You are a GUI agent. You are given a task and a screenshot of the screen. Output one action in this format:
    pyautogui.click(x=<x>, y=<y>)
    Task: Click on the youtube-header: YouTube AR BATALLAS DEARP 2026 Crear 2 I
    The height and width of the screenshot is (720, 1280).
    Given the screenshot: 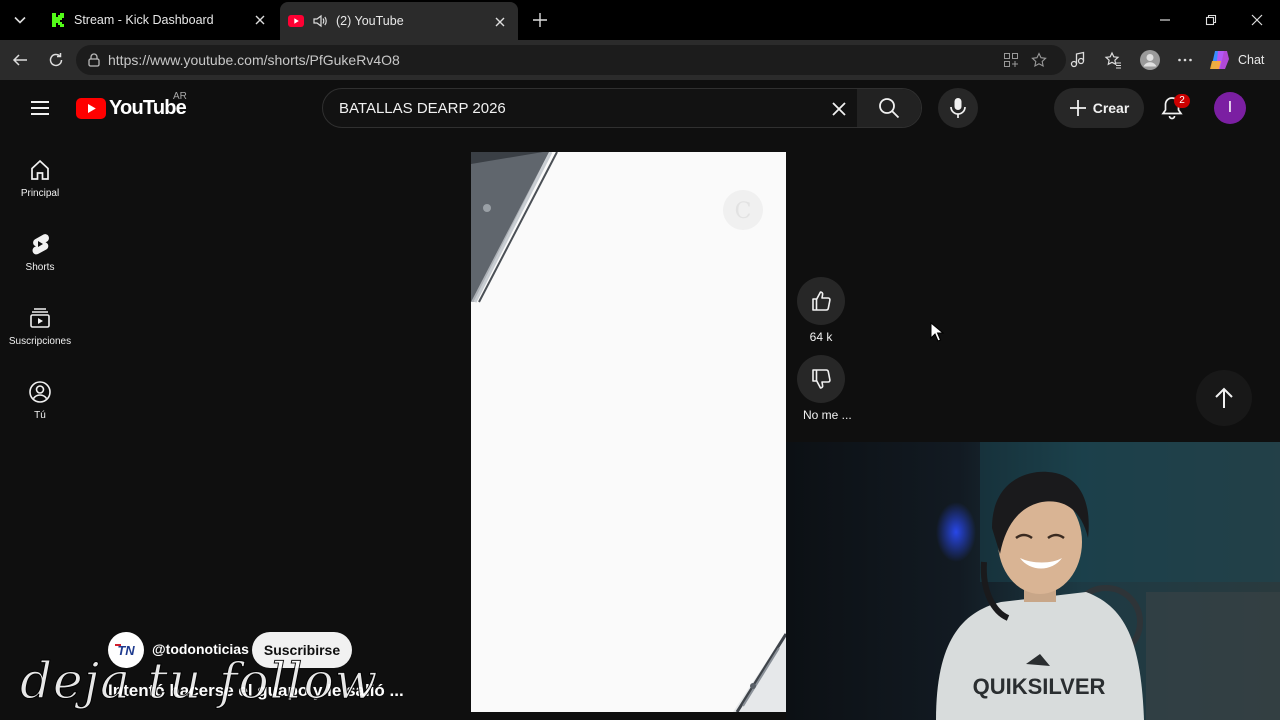 What is the action you would take?
    pyautogui.click(x=640, y=108)
    